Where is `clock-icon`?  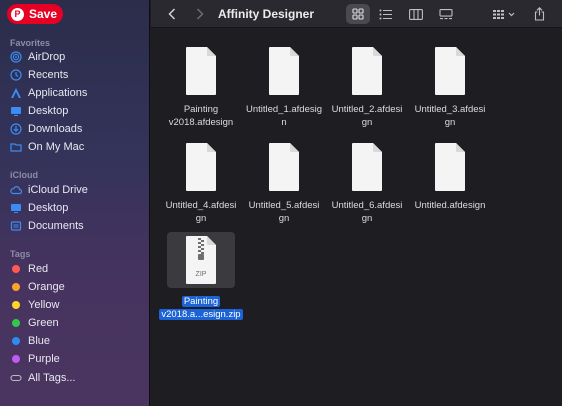
clock-icon is located at coordinates (16, 75).